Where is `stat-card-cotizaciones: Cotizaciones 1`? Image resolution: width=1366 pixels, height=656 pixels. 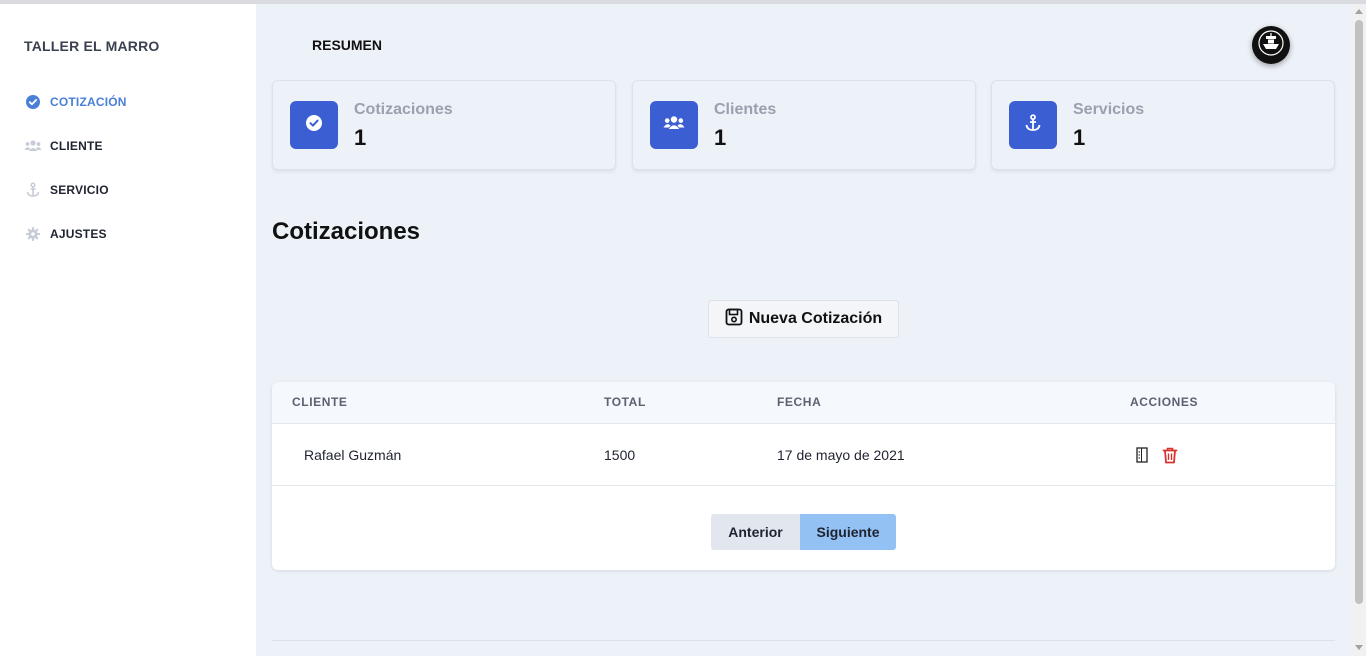 stat-card-cotizaciones: Cotizaciones 1 is located at coordinates (444, 125).